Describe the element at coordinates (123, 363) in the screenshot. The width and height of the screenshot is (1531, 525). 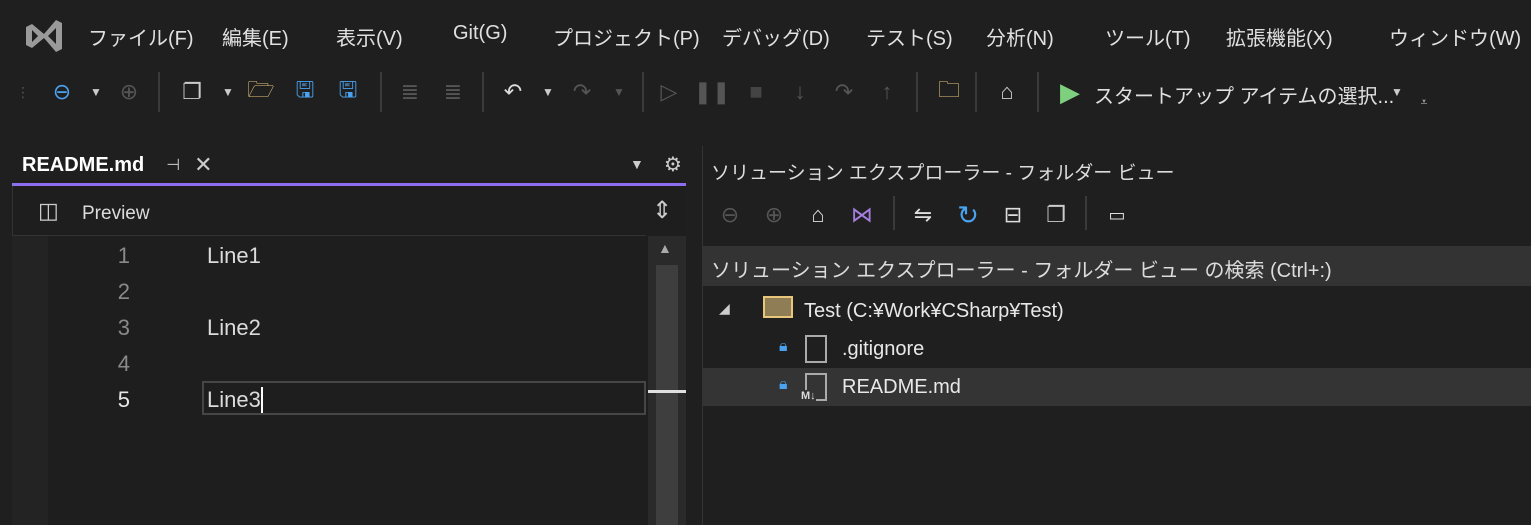
I see `line-number: 4` at that location.